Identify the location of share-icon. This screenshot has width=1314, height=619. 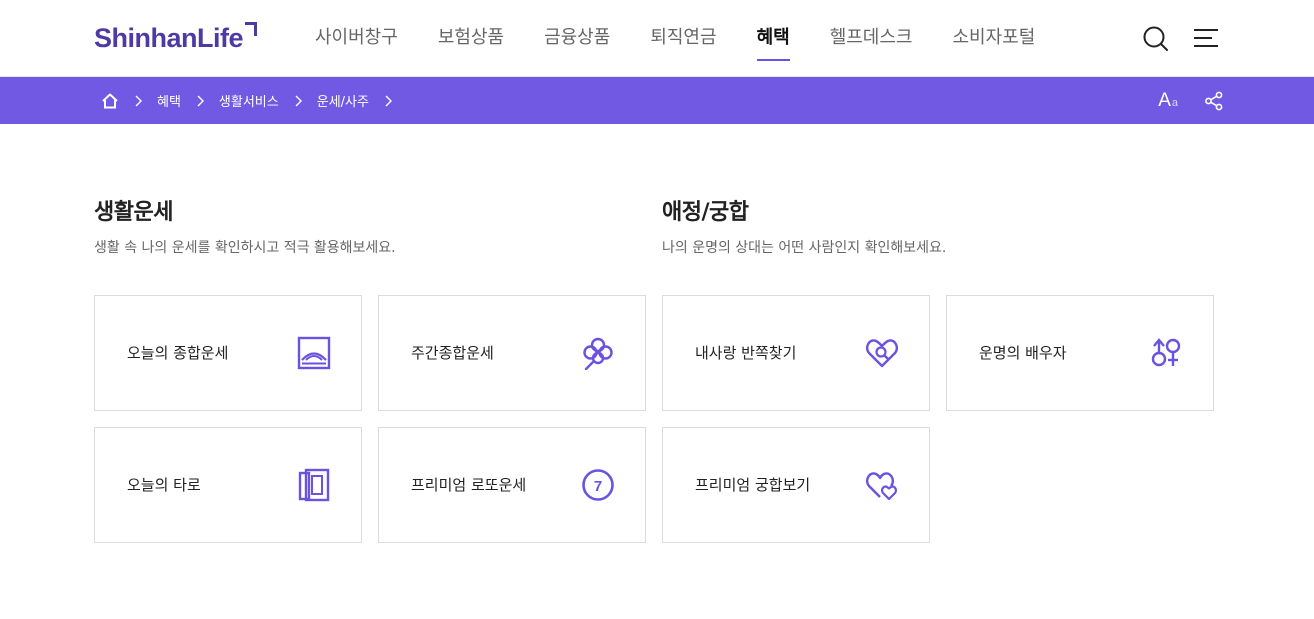
(1214, 101).